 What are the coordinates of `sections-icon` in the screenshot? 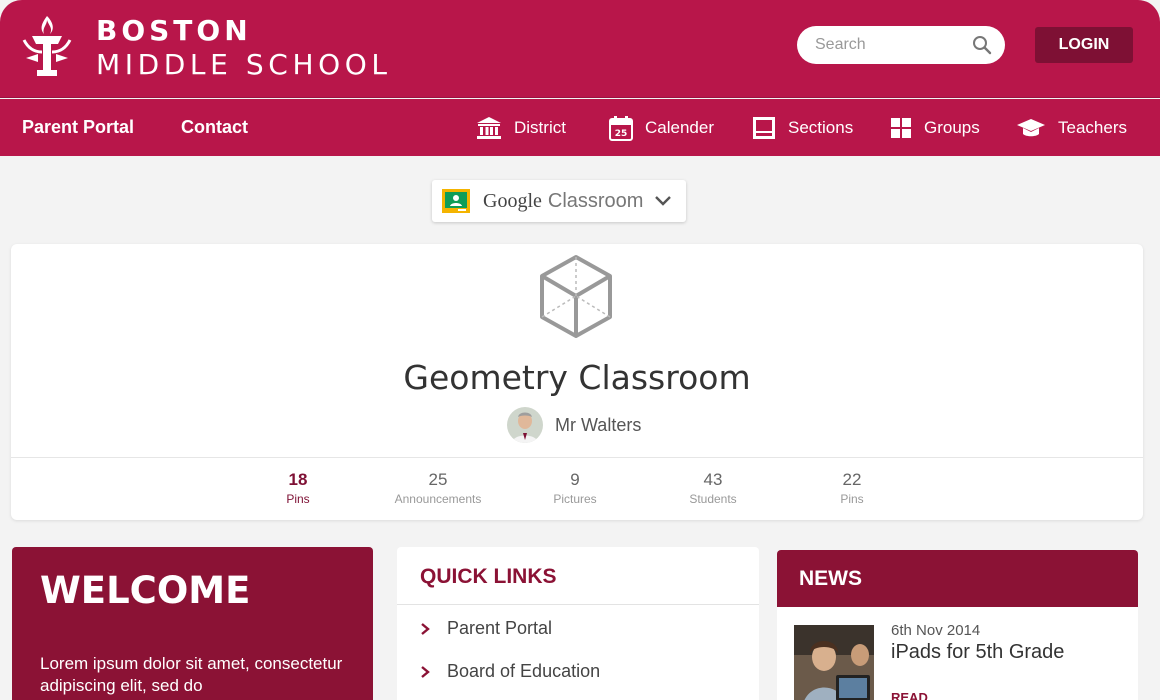 It's located at (764, 127).